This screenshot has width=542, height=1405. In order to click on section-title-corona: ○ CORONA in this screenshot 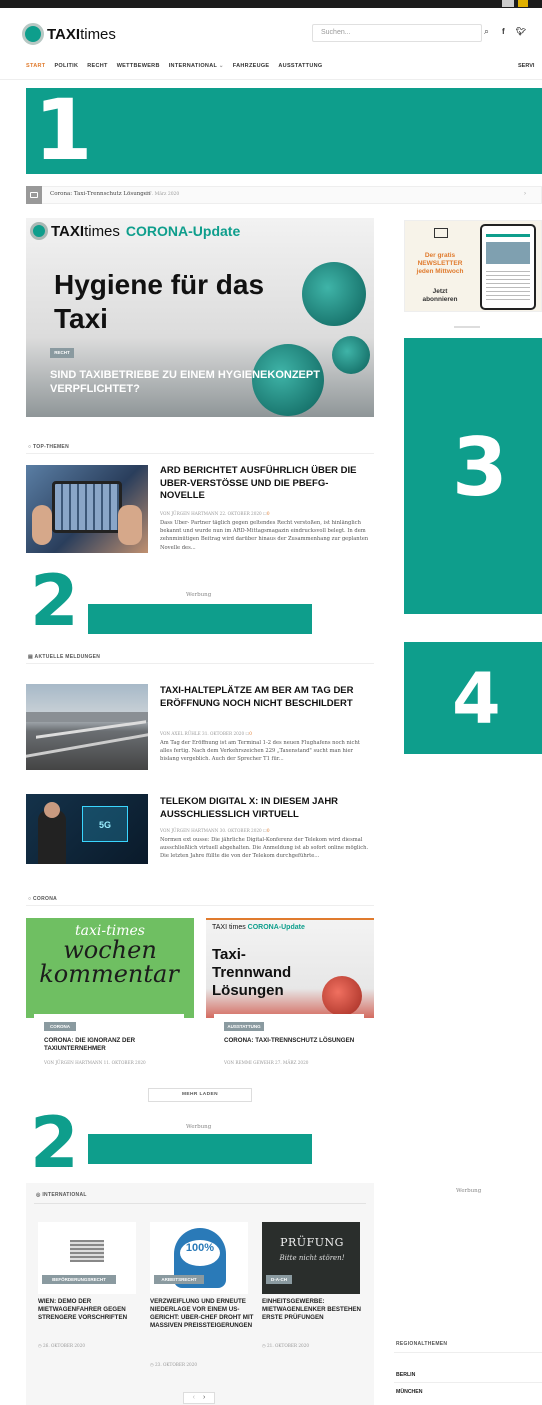, I will do `click(43, 899)`.